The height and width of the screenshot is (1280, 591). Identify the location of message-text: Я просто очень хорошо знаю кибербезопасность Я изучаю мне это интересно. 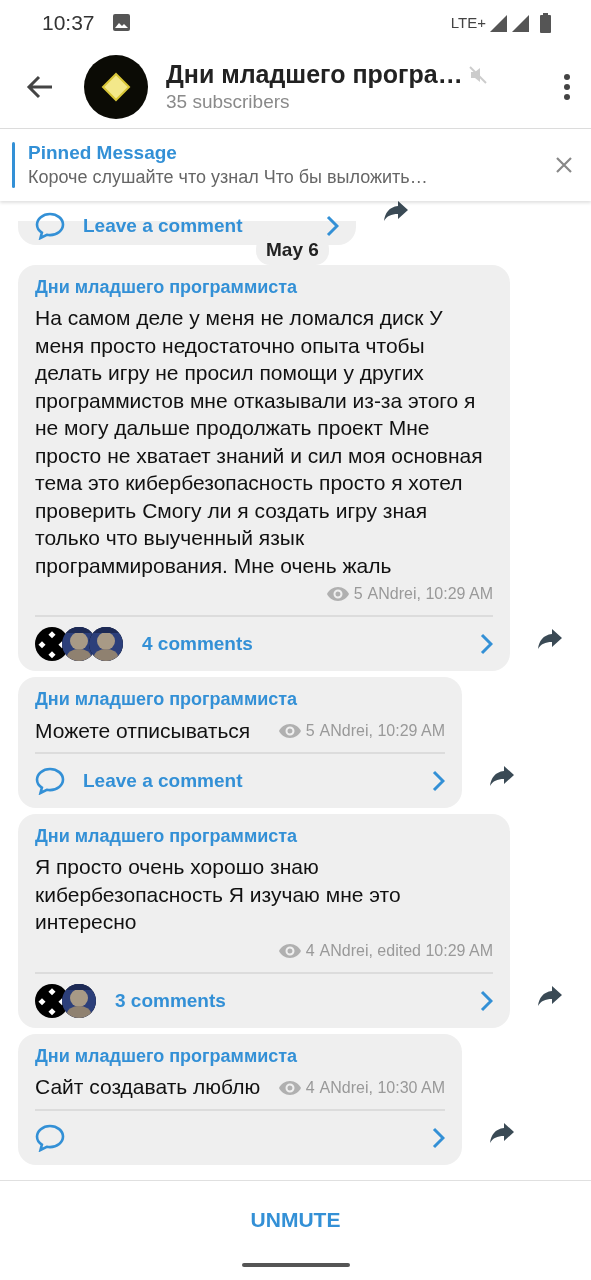
(218, 894).